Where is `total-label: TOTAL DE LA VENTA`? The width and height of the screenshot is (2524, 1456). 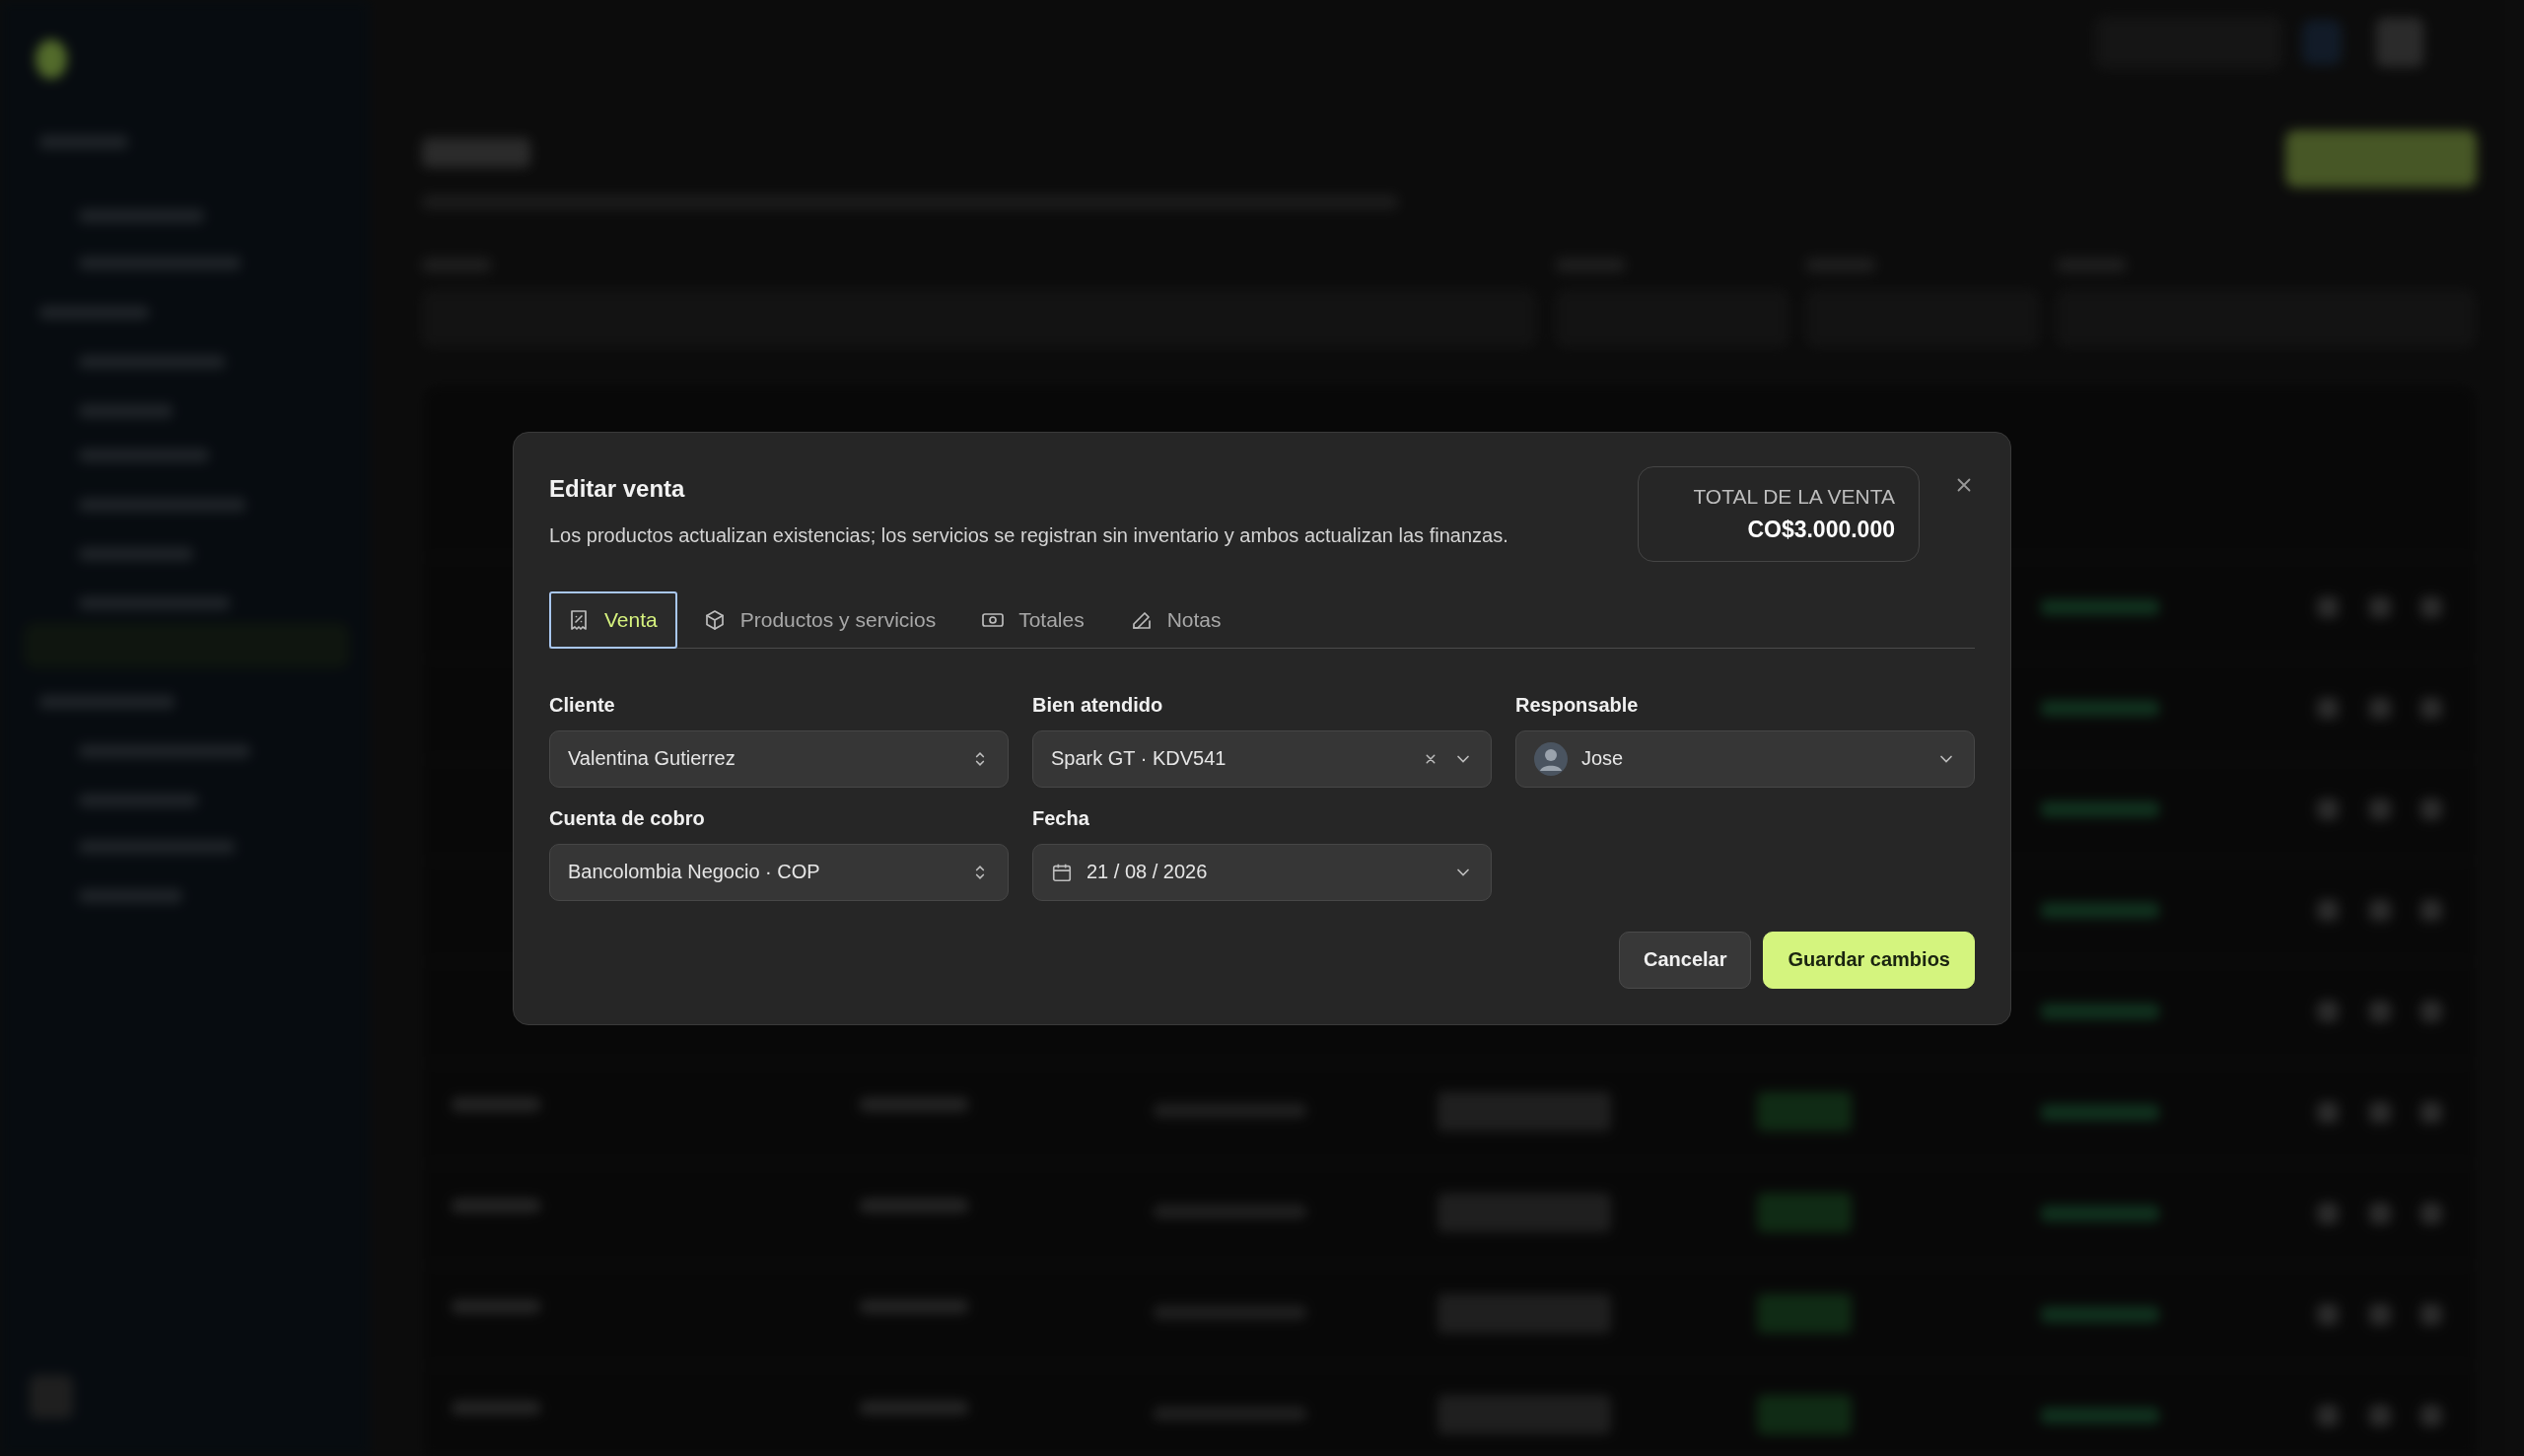 total-label: TOTAL DE LA VENTA is located at coordinates (1794, 496).